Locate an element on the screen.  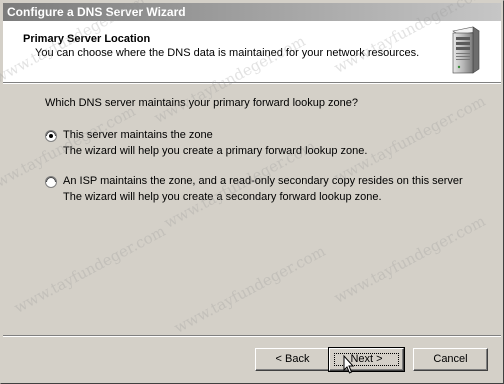
option-this-server-label: This server maintains the zone is located at coordinates (138, 135).